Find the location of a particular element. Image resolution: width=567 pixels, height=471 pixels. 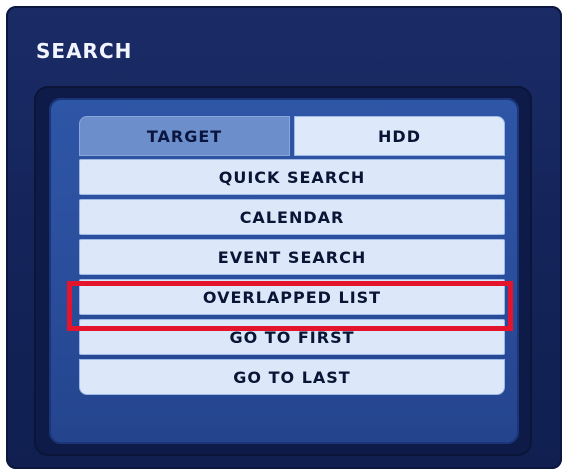

menu-item-event-search: EVENT SEARCH is located at coordinates (292, 257).